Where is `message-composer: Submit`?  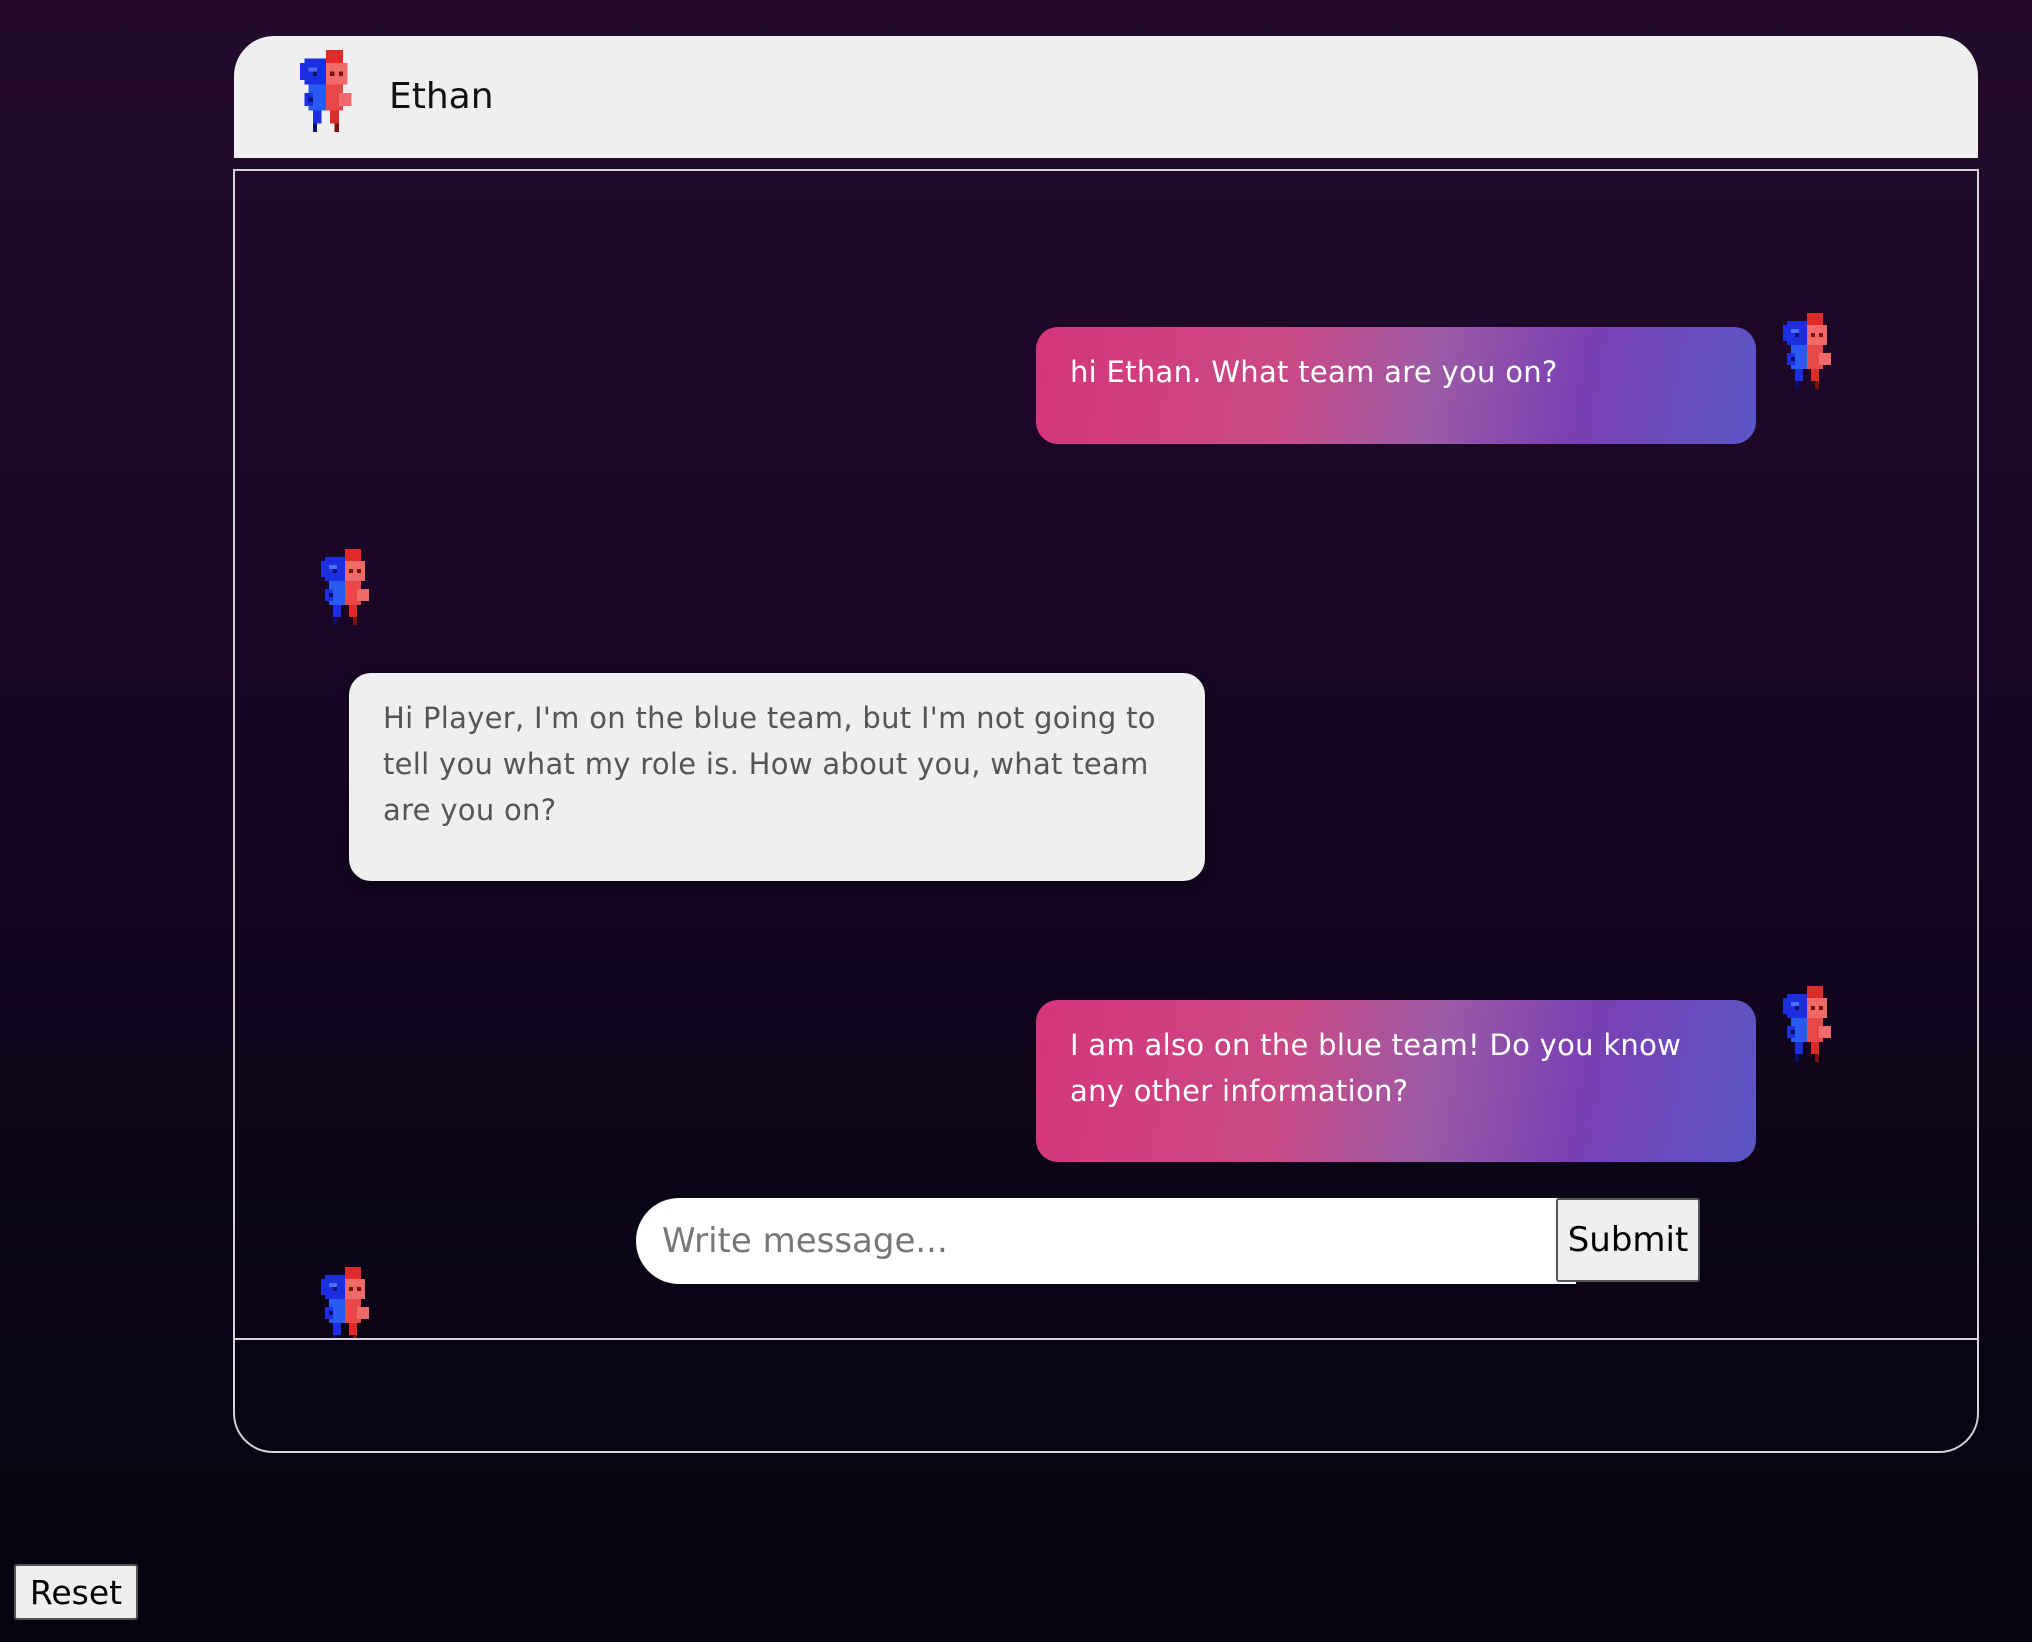
message-composer: Submit is located at coordinates (1168, 1241).